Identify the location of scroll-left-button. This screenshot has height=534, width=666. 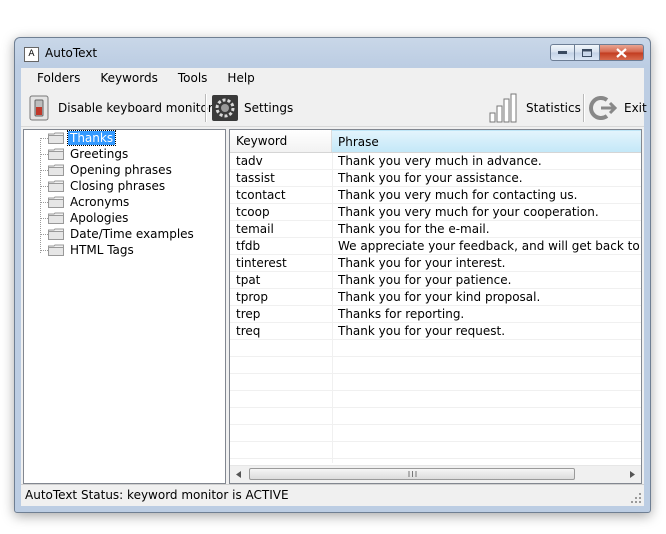
(238, 474).